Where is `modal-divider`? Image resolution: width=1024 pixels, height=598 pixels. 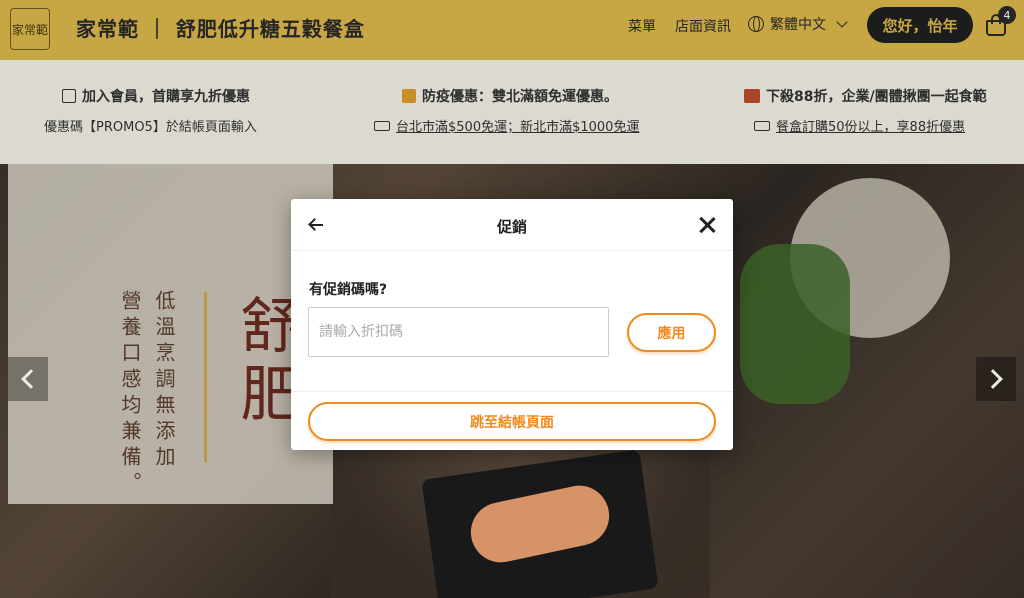
modal-divider is located at coordinates (512, 391).